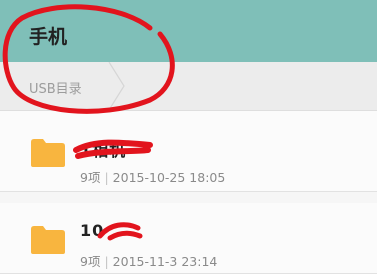 The height and width of the screenshot is (274, 377). Describe the element at coordinates (116, 86) in the screenshot. I see `chevron-right-icon` at that location.